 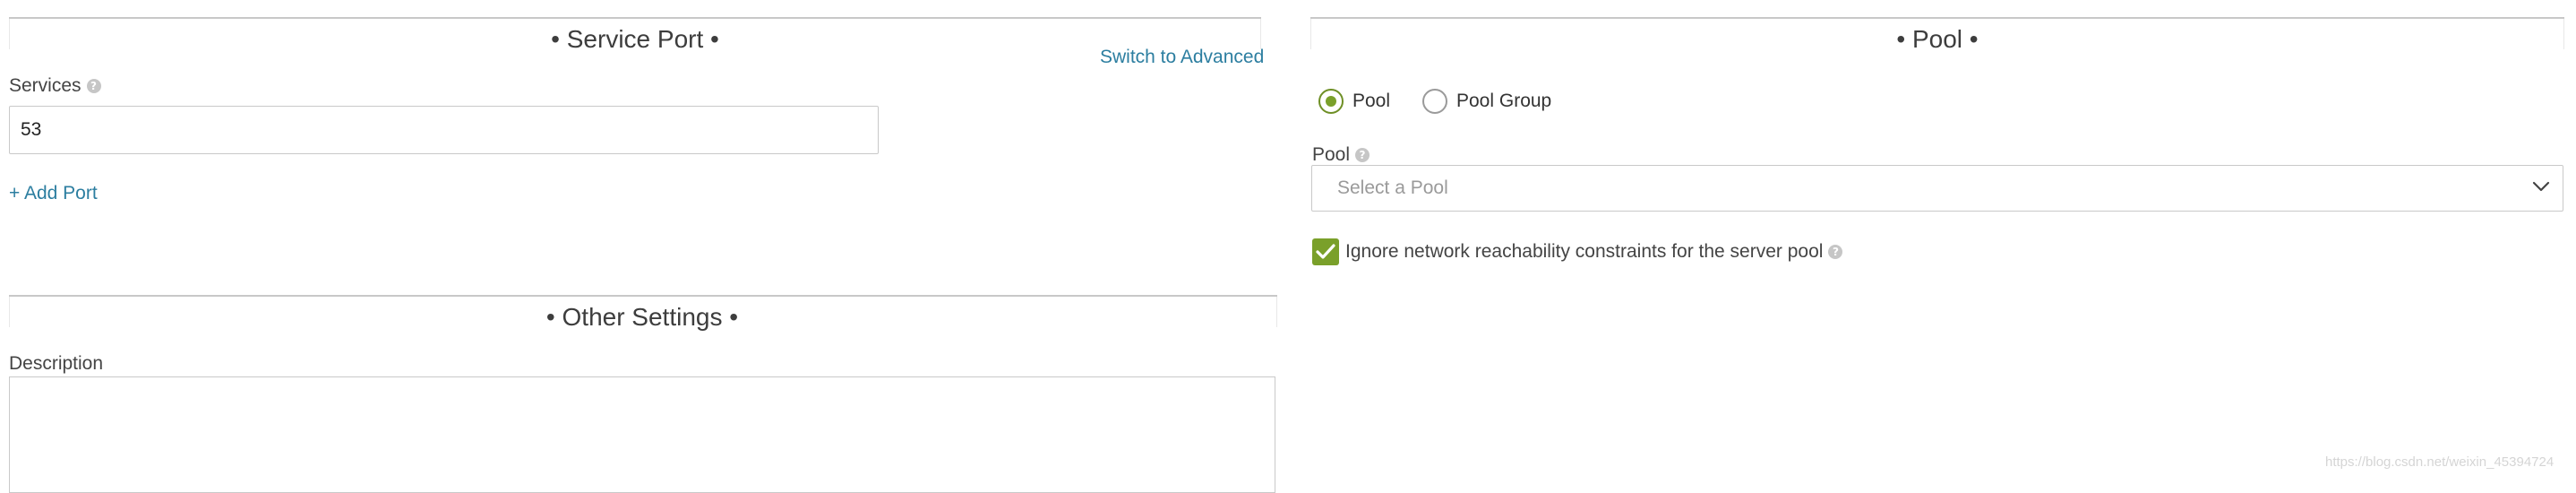 I want to click on watermark-text: https://blog.csdn.net/weixin_45394724, so click(x=2440, y=462).